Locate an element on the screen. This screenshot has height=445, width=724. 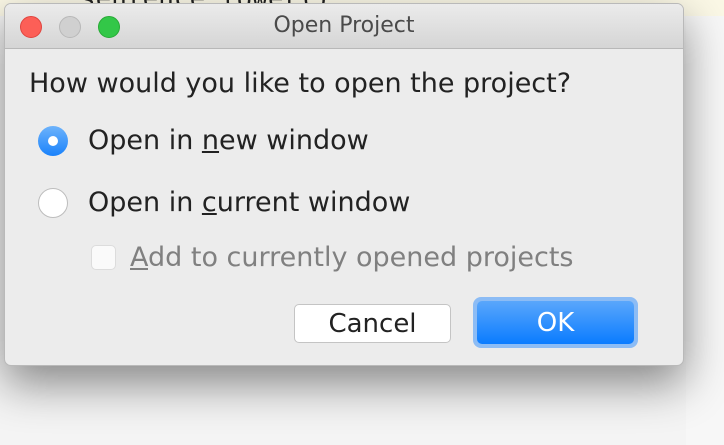
radio-unselected-icon is located at coordinates (53, 202).